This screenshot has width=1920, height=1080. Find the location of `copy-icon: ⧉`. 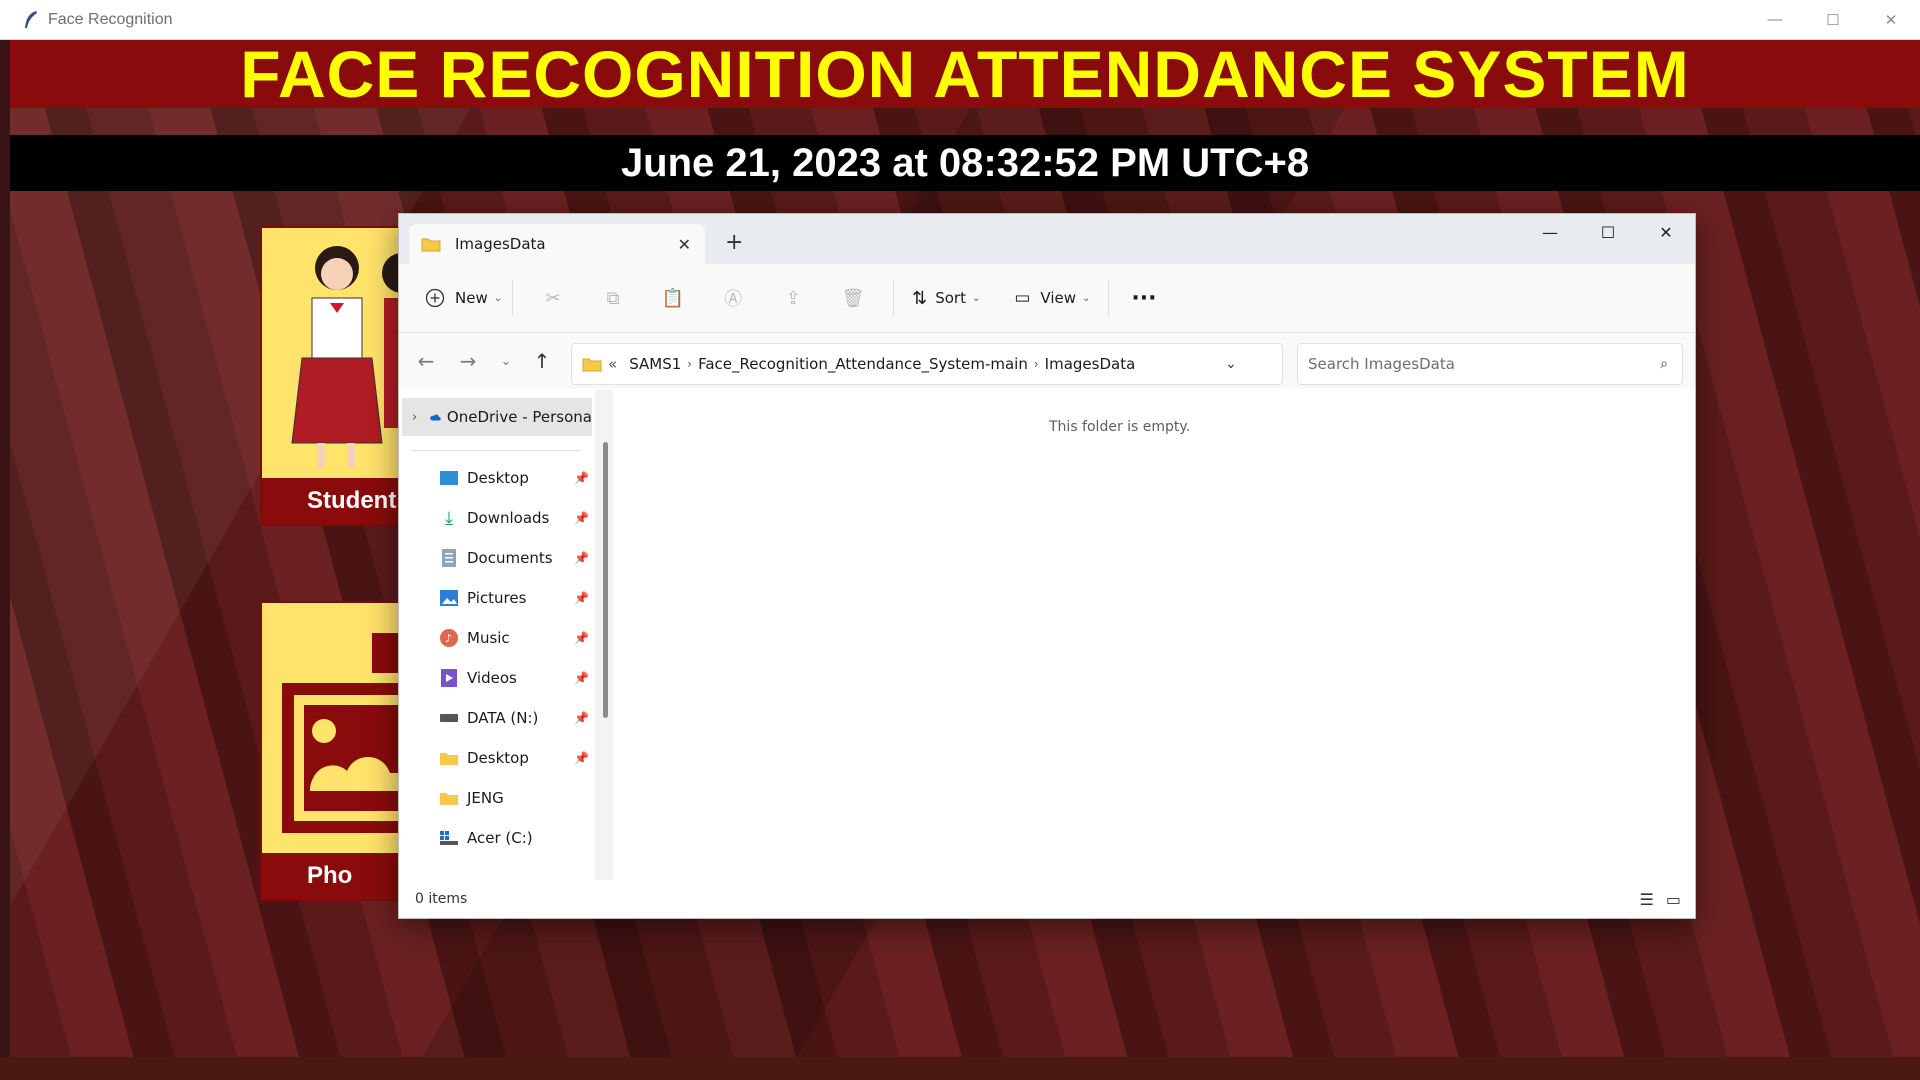

copy-icon: ⧉ is located at coordinates (613, 298).